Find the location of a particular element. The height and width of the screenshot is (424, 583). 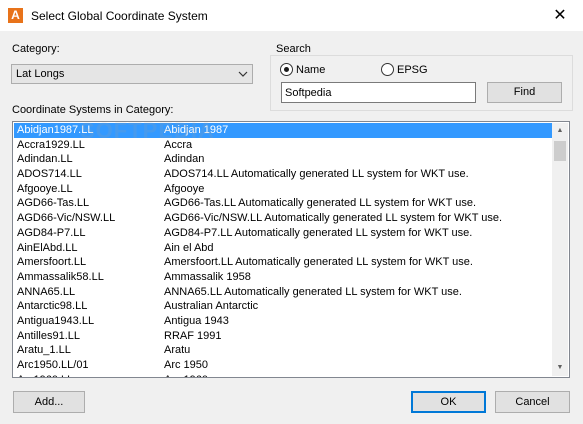

list-item-description: Ammassalik 1958 is located at coordinates (207, 276).